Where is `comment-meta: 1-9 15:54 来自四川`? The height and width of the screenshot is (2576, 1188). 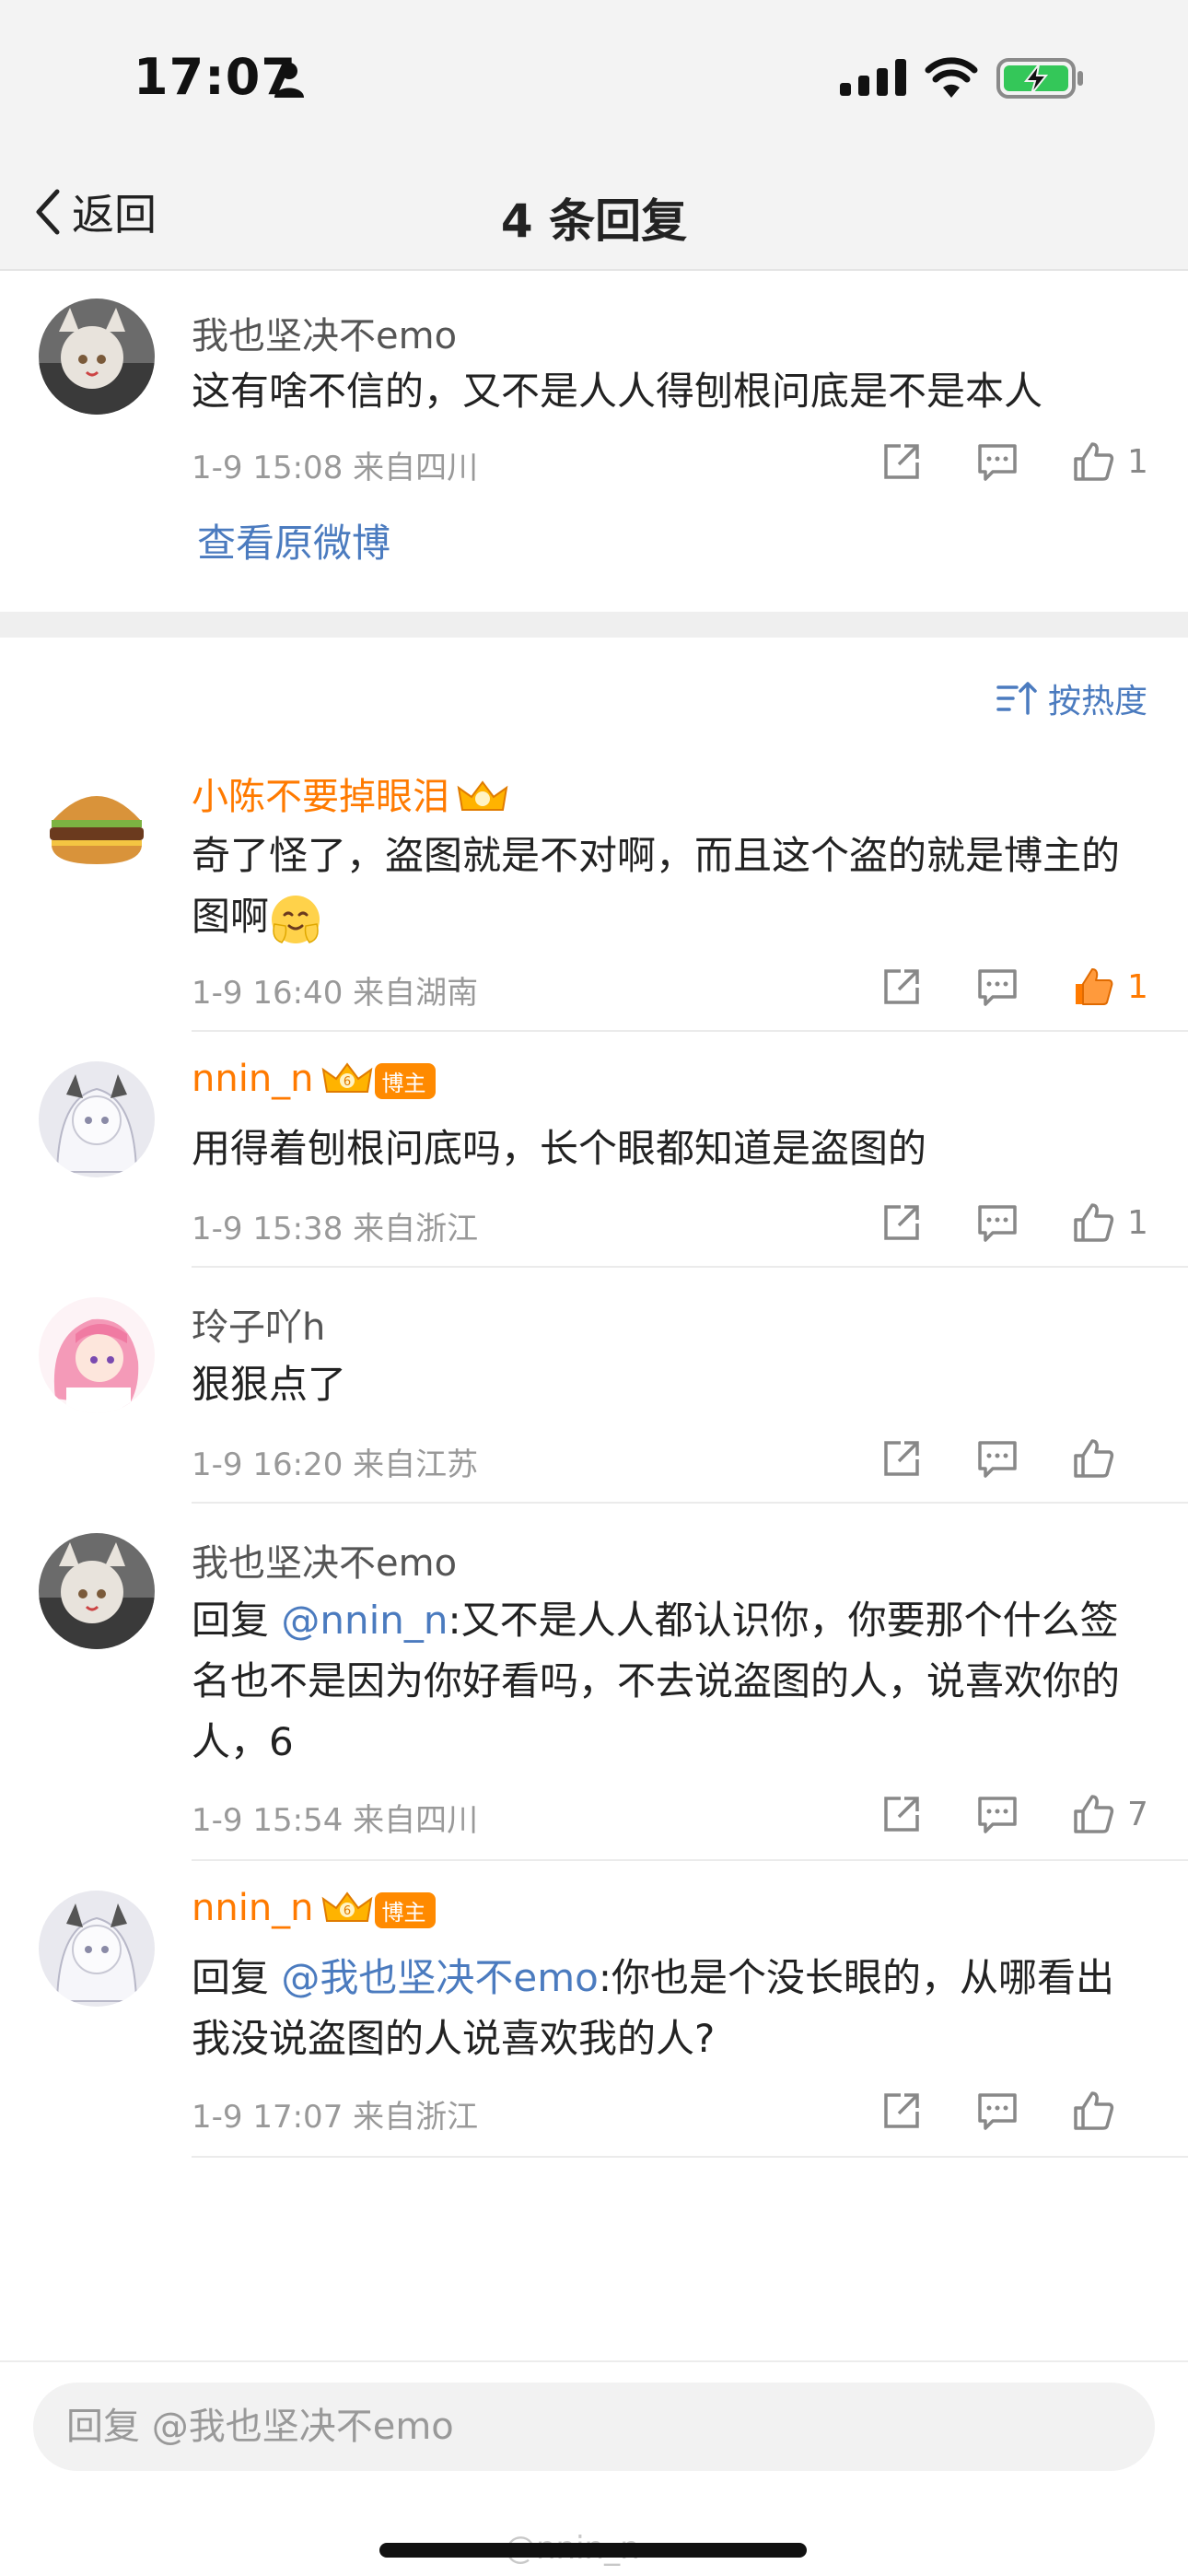
comment-meta: 1-9 15:54 来自四川 is located at coordinates (335, 1820).